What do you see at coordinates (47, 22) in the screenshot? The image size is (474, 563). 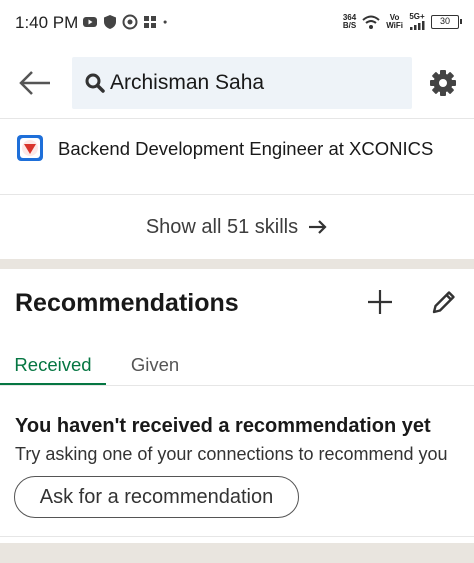 I see `status-time: 1:40 PM` at bounding box center [47, 22].